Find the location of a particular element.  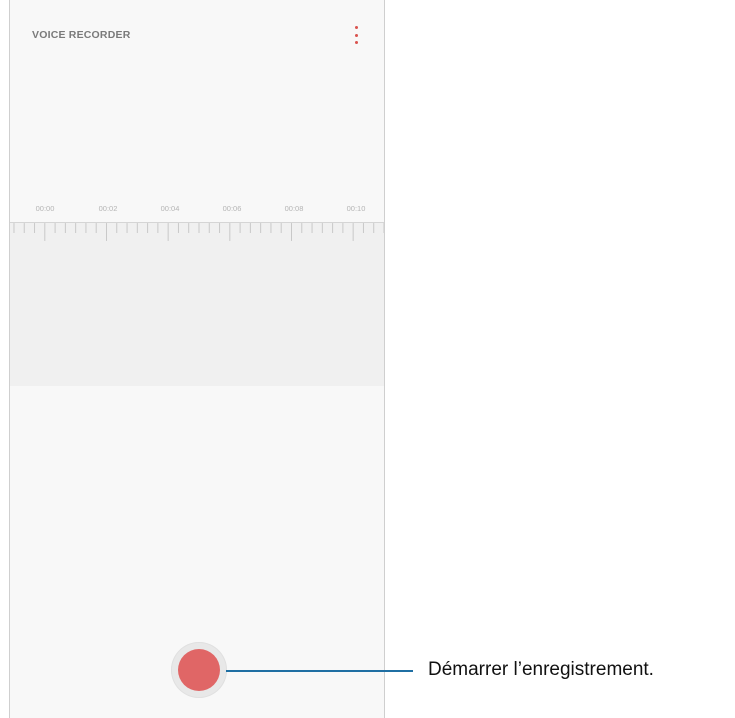

timeline-labels: 00:00 00:02 00:04 00:06 00:08 00:10 is located at coordinates (197, 214).